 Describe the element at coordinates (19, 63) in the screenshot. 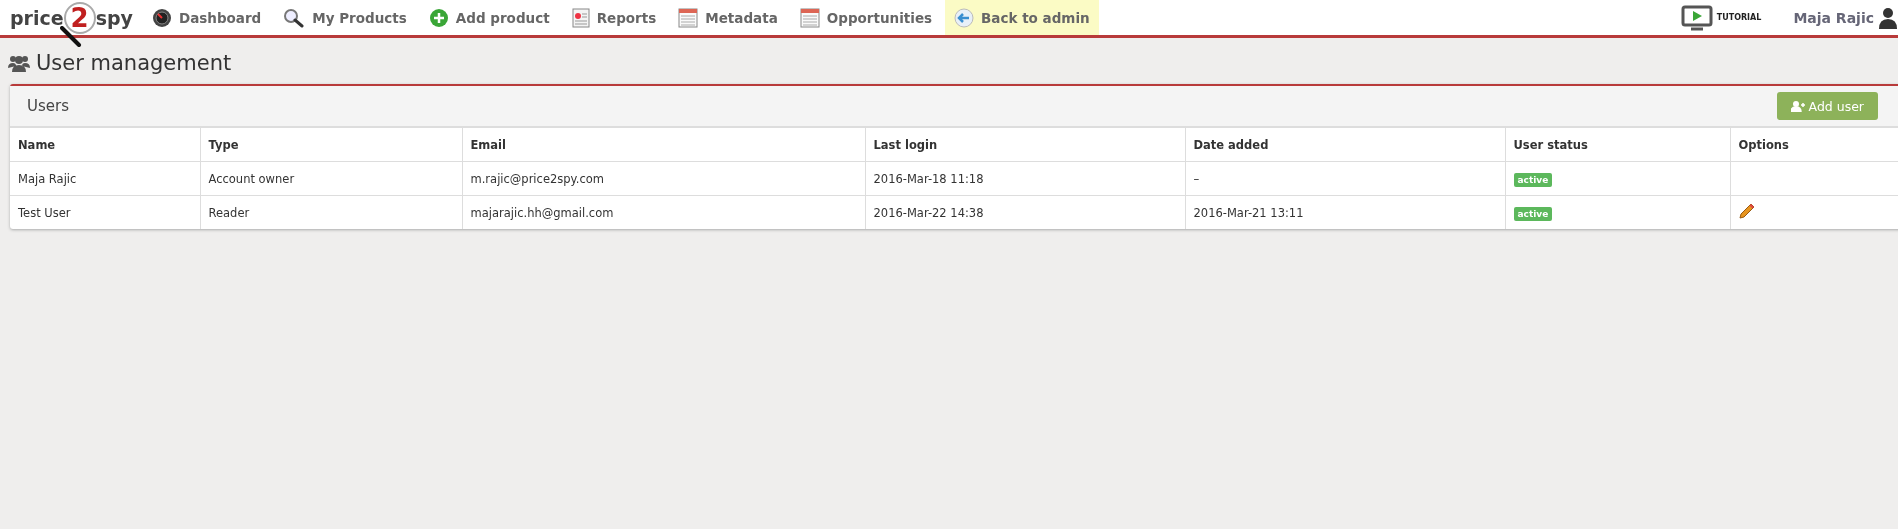

I see `users-icon` at that location.